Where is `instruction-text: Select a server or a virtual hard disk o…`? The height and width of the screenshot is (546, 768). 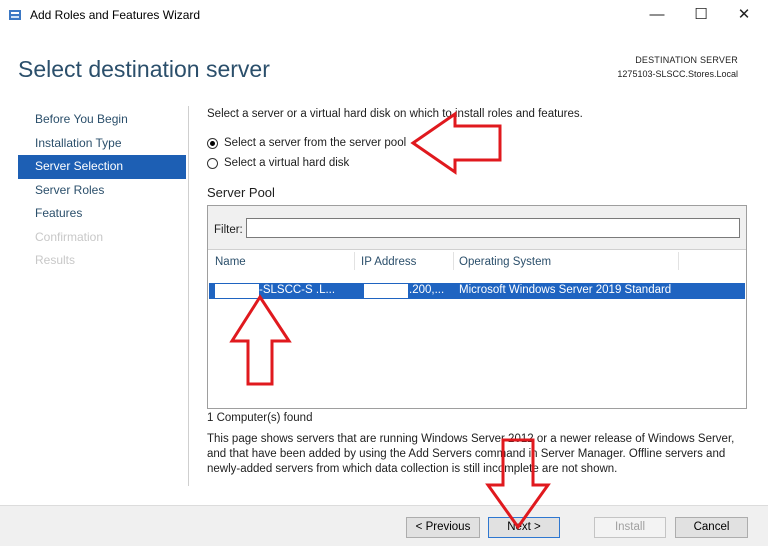
instruction-text: Select a server or a virtual hard disk o… is located at coordinates (395, 114).